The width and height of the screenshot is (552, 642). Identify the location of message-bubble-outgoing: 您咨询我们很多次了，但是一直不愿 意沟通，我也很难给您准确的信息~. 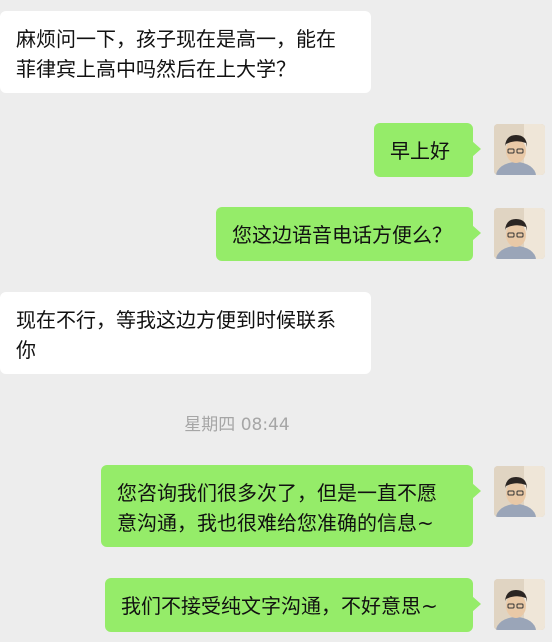
(291, 506).